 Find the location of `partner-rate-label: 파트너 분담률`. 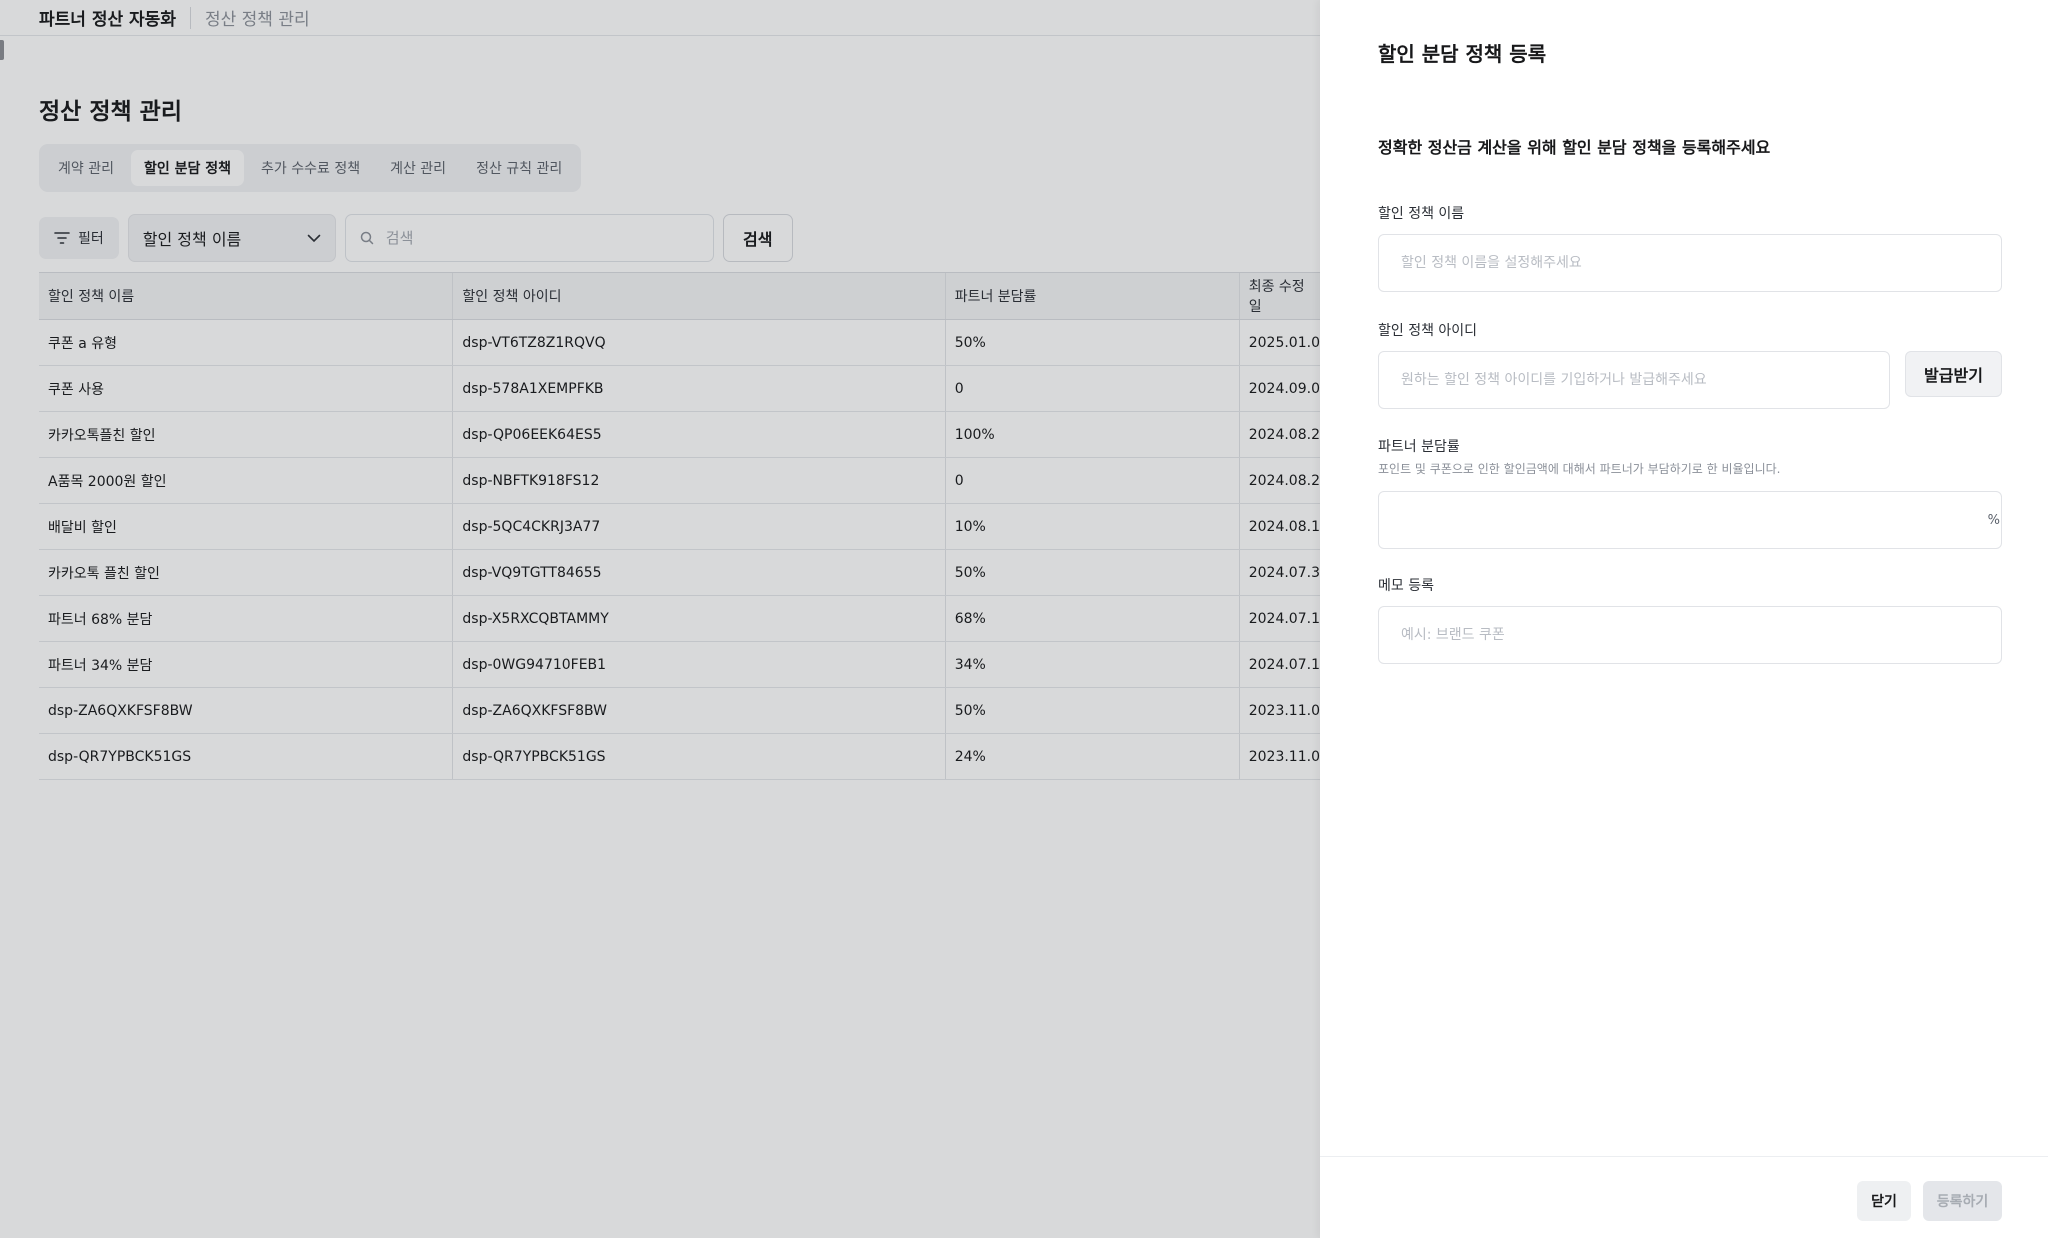

partner-rate-label: 파트너 분담률 is located at coordinates (1419, 447).